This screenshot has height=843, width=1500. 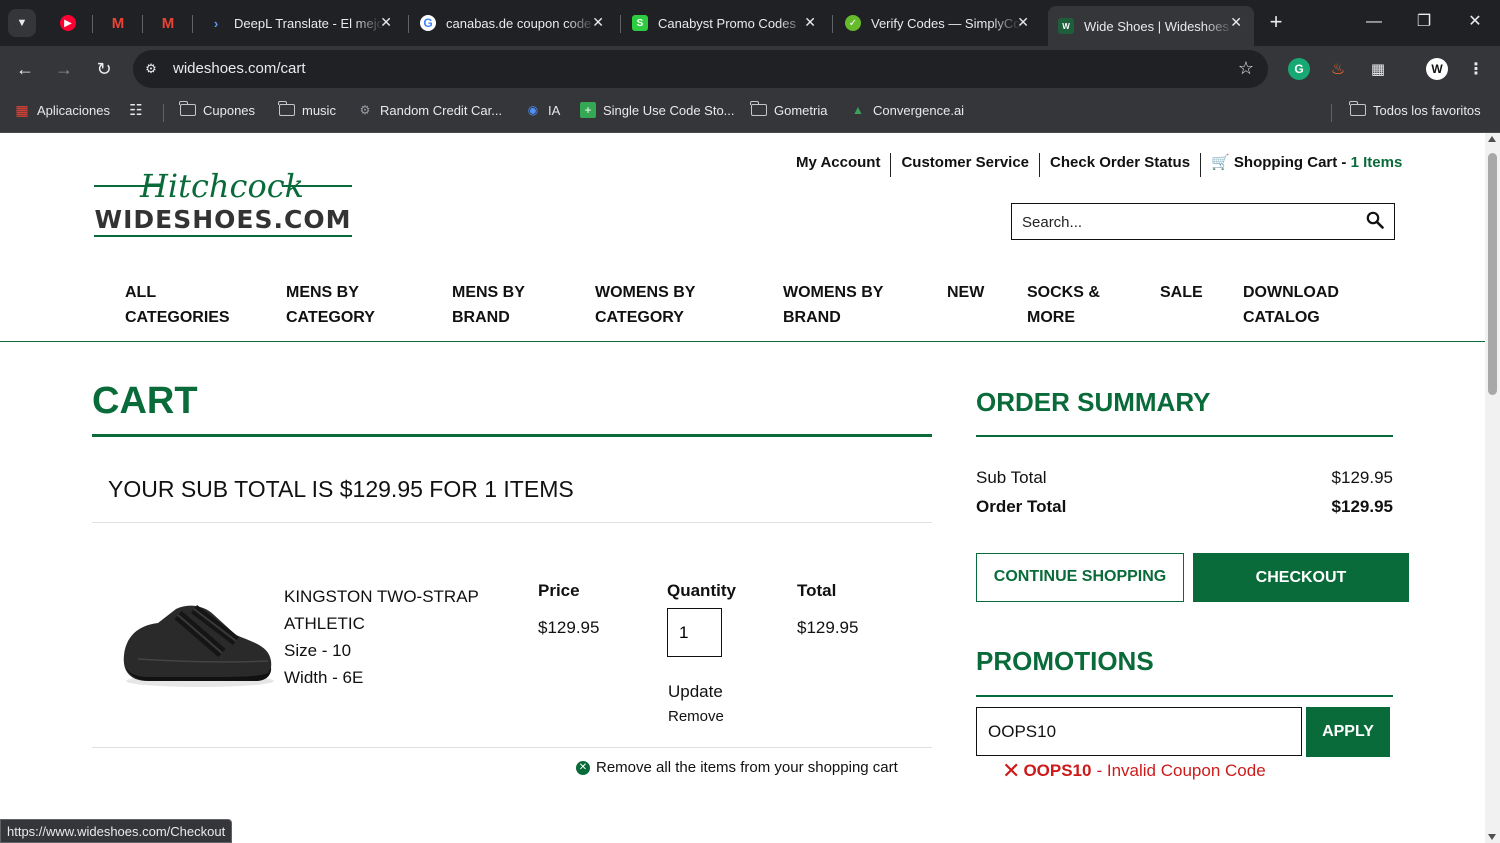 What do you see at coordinates (1375, 220) in the screenshot?
I see `search-icon` at bounding box center [1375, 220].